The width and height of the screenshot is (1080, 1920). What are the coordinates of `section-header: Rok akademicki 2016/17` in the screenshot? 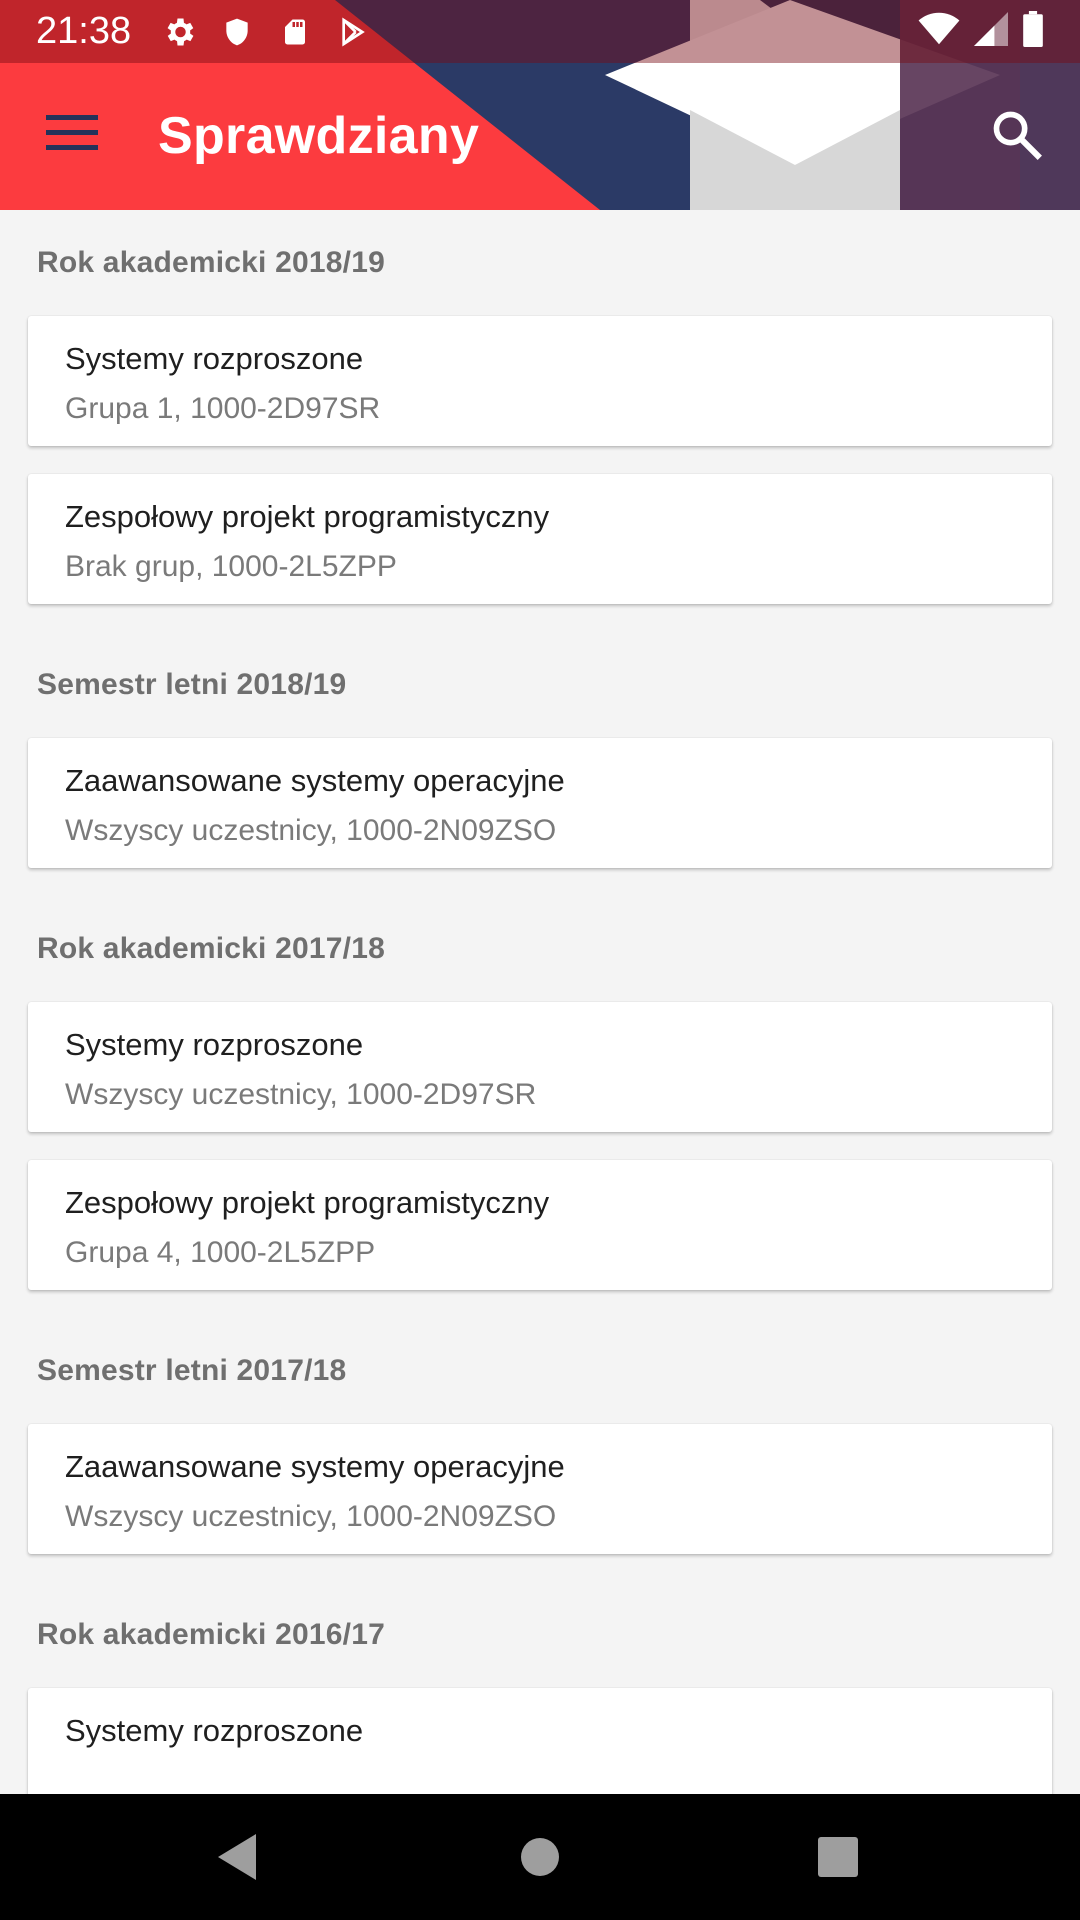 It's located at (211, 1634).